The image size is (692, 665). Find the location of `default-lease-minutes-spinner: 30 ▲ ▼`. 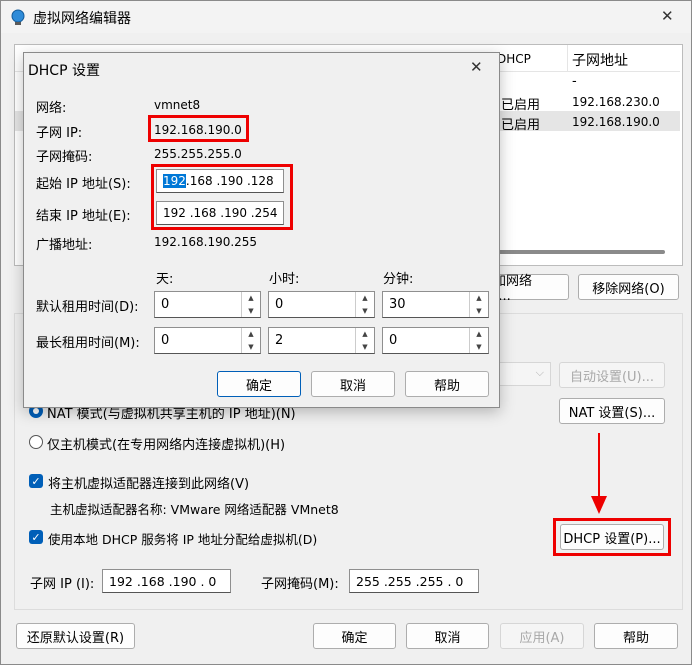

default-lease-minutes-spinner: 30 ▲ ▼ is located at coordinates (435, 304).